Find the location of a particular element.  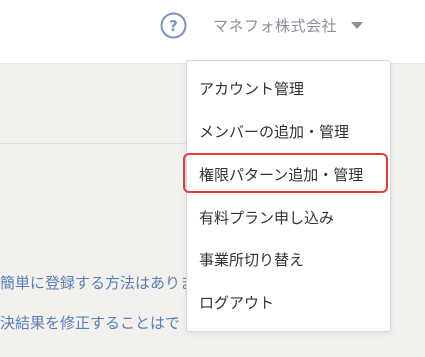

company-switcher: マネフォ株式会社 is located at coordinates (275, 25).